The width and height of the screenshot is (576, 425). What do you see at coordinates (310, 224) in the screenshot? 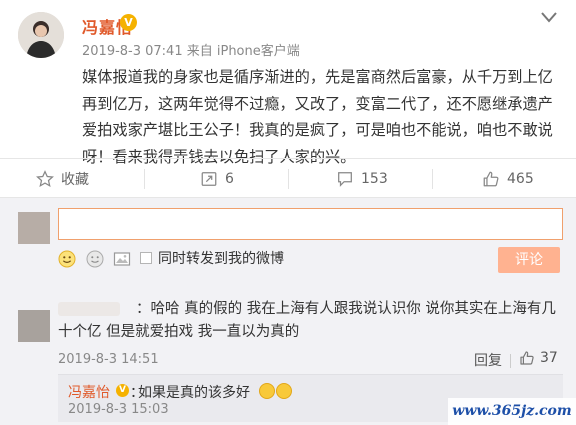
I see `comment-input` at bounding box center [310, 224].